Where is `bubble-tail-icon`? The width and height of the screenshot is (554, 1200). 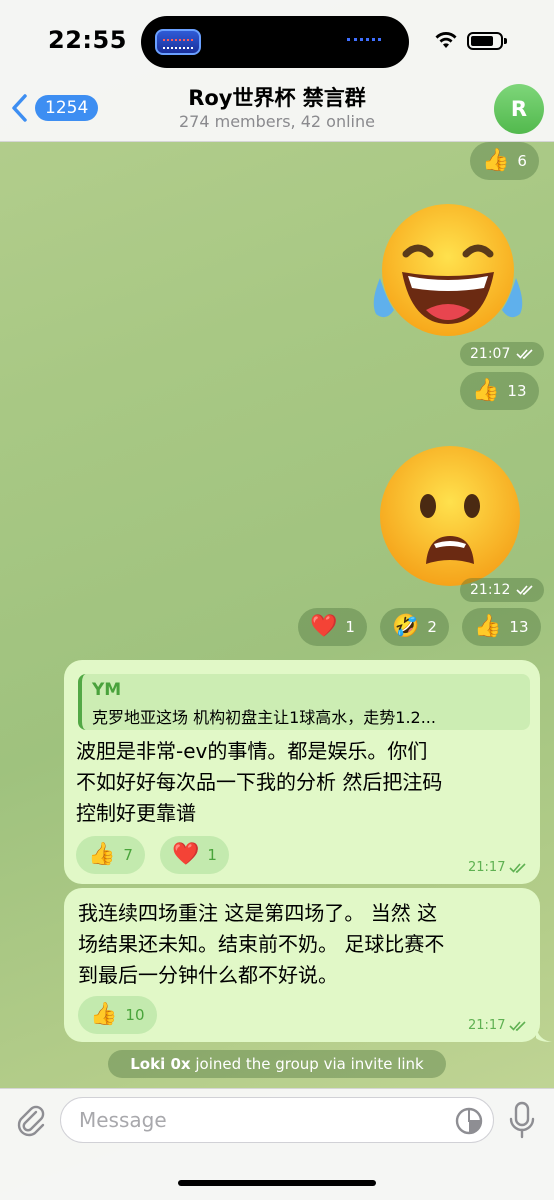
bubble-tail-icon is located at coordinates (544, 1034).